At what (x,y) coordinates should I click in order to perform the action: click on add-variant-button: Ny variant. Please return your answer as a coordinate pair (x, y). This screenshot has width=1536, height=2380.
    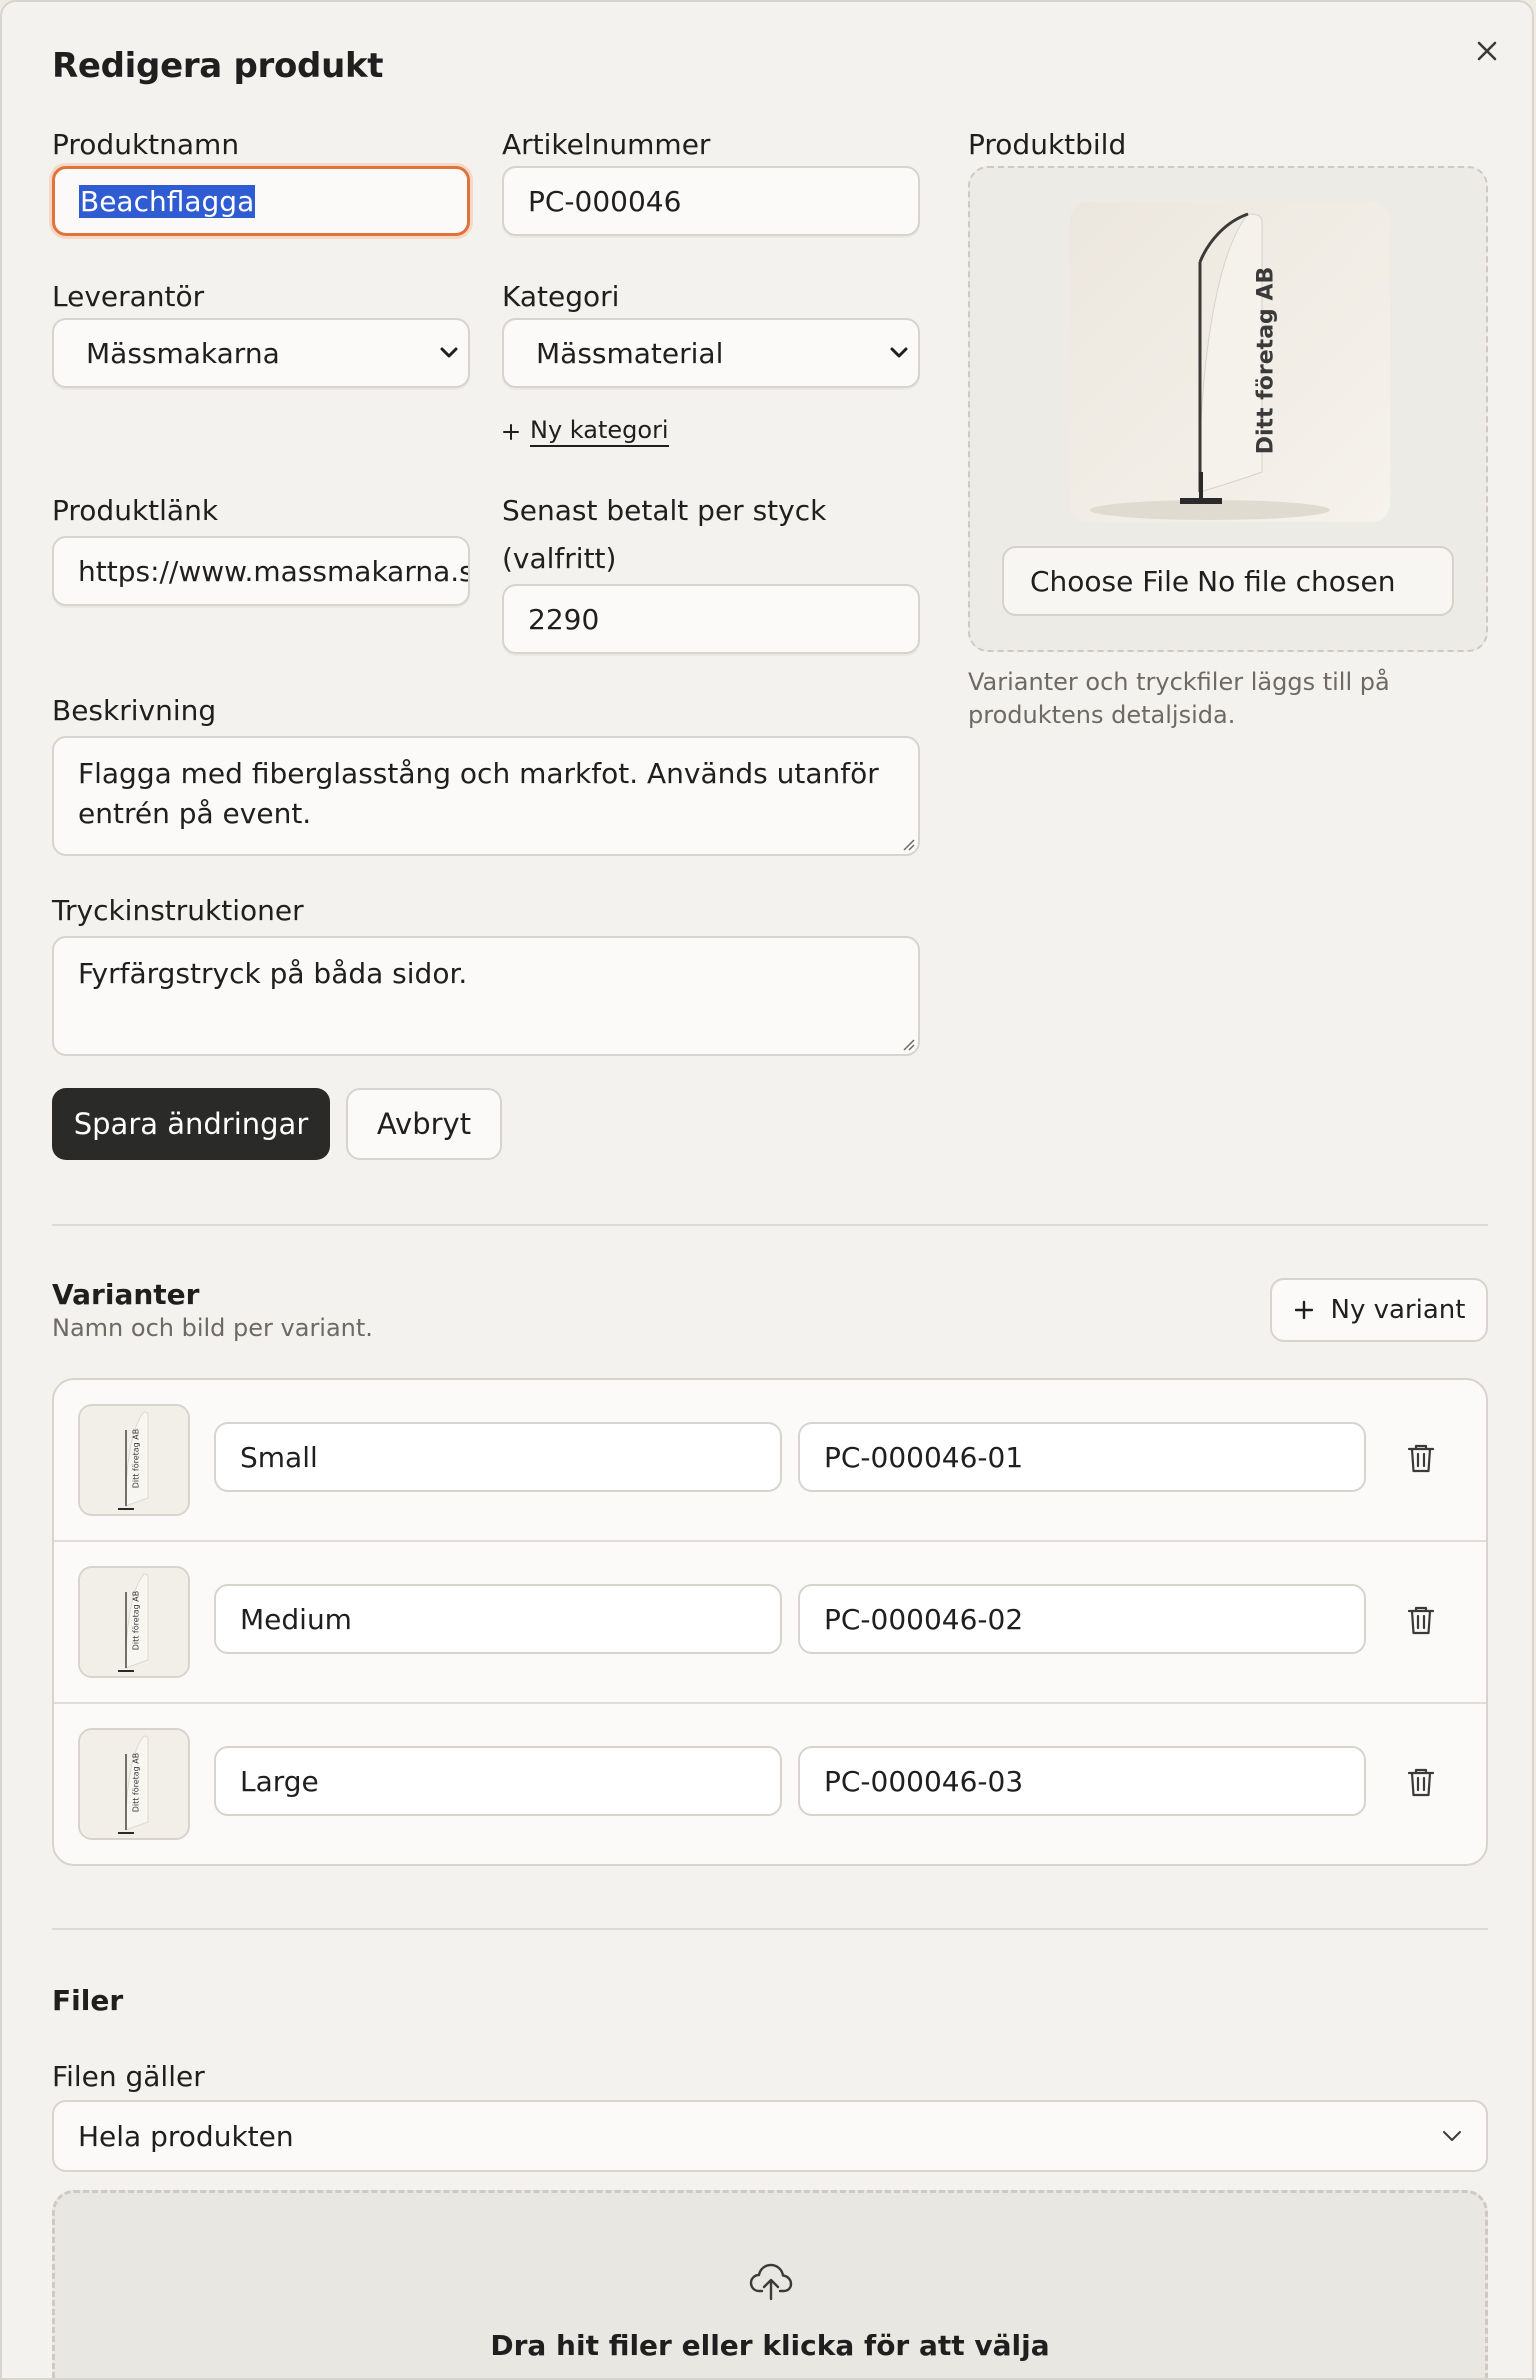
    Looking at the image, I should click on (1379, 1310).